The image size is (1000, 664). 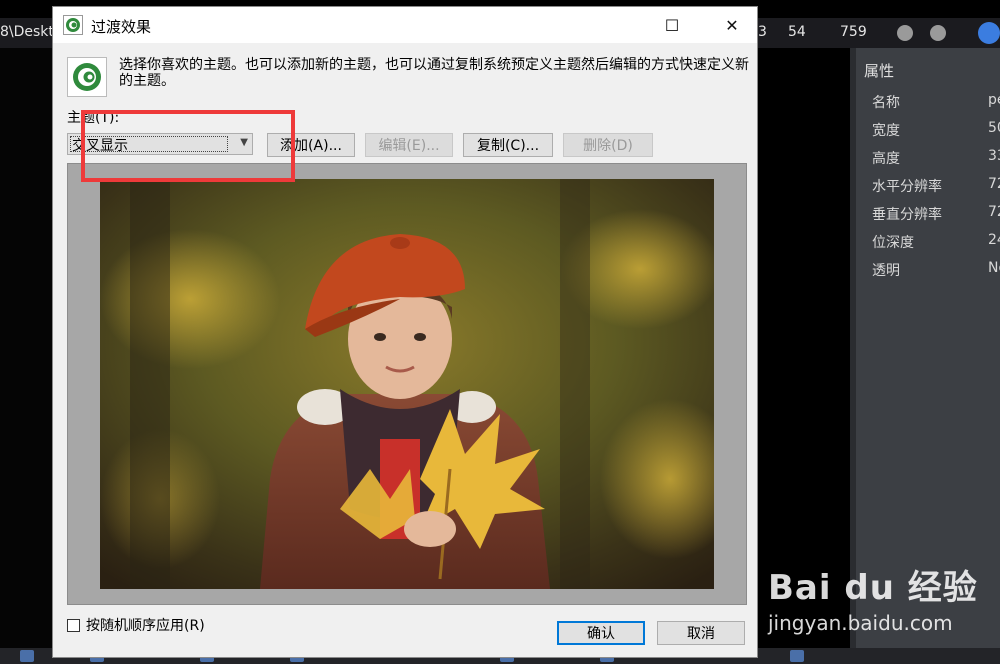 What do you see at coordinates (188, 146) in the screenshot?
I see `highlight-annotation` at bounding box center [188, 146].